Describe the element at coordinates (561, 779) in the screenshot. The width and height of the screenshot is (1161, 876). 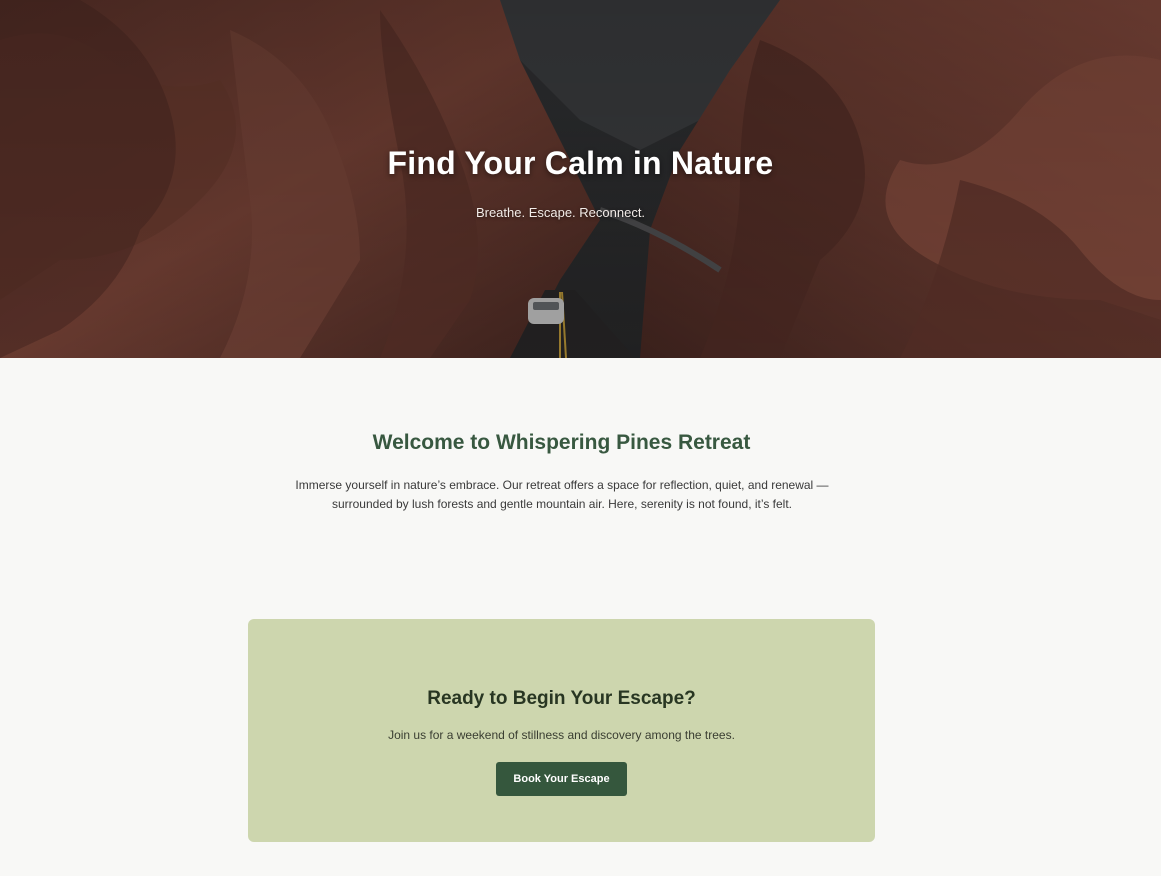
I see `book-escape-button: Book Your Escape` at that location.